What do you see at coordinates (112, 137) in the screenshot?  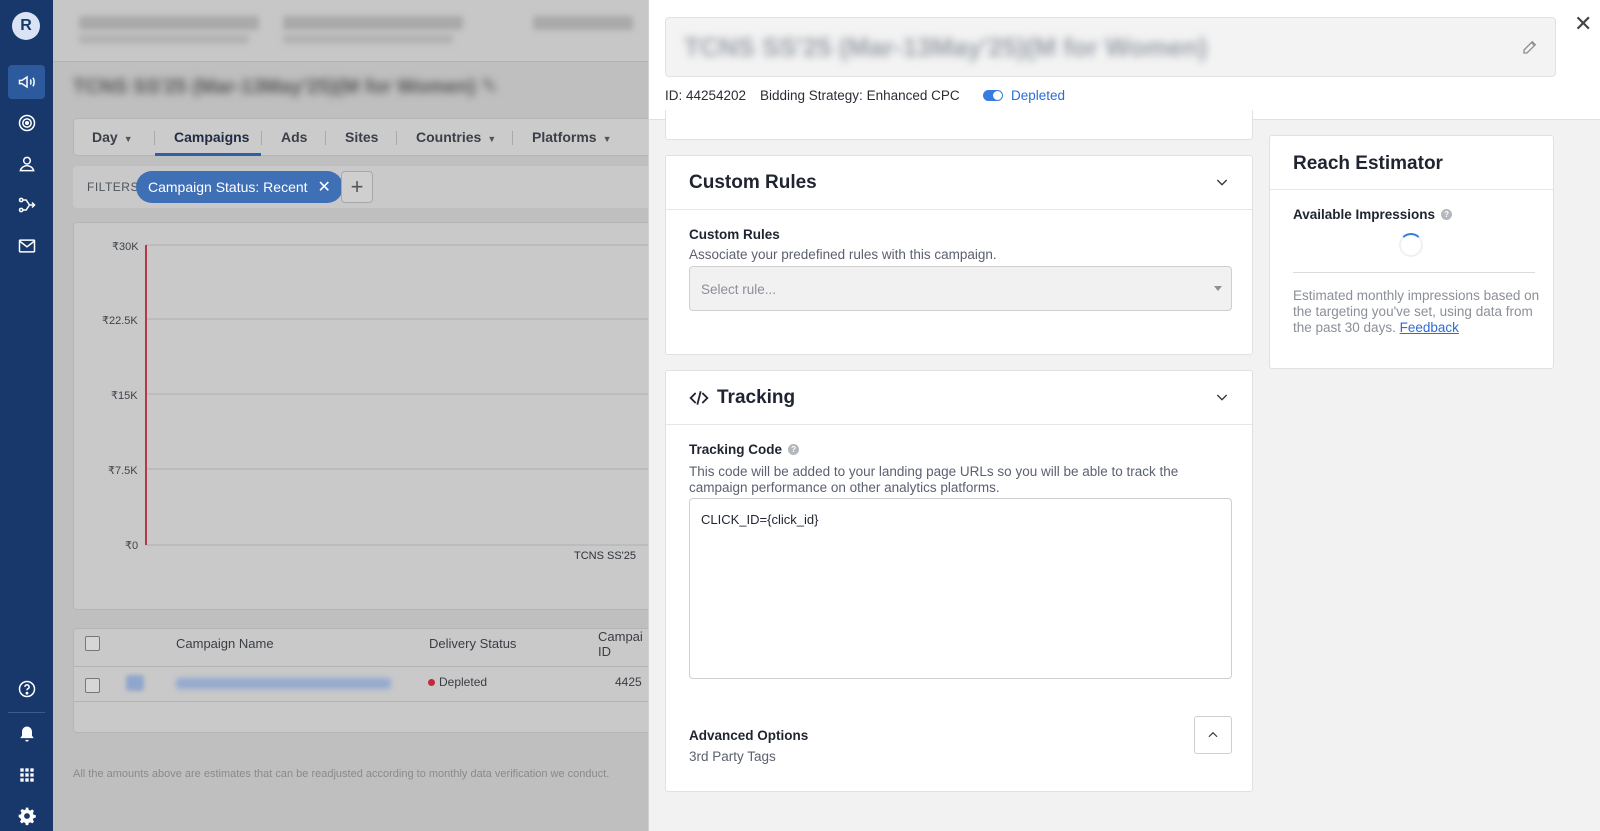 I see `tab-day: Day ▼` at bounding box center [112, 137].